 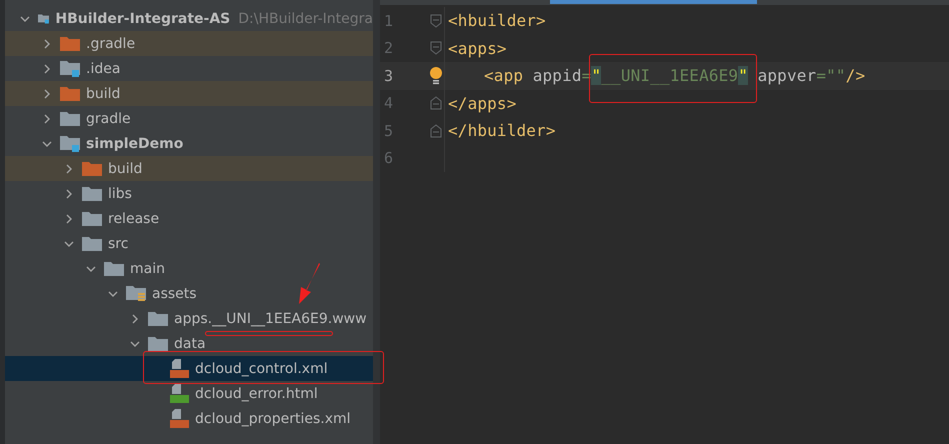 What do you see at coordinates (787, 76) in the screenshot?
I see `code-token: appver` at bounding box center [787, 76].